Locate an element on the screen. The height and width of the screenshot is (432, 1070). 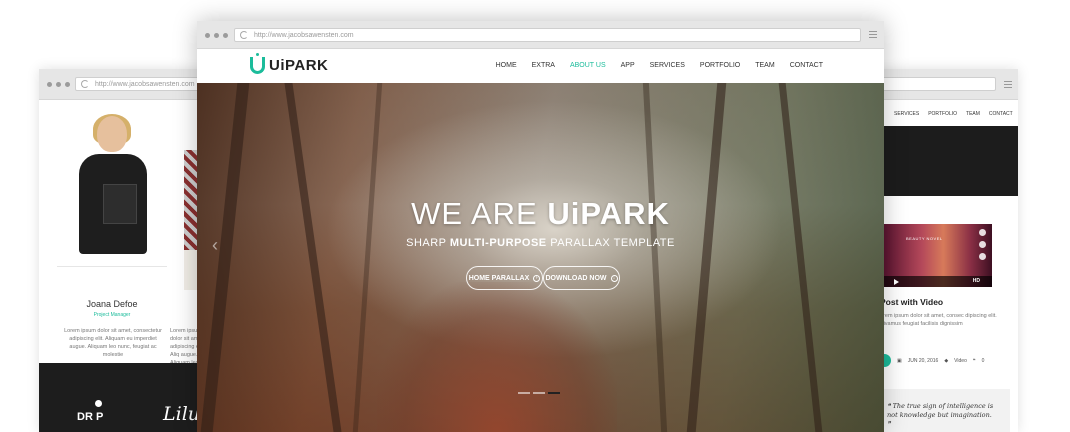
nav-item-home: HOME is located at coordinates (506, 65).